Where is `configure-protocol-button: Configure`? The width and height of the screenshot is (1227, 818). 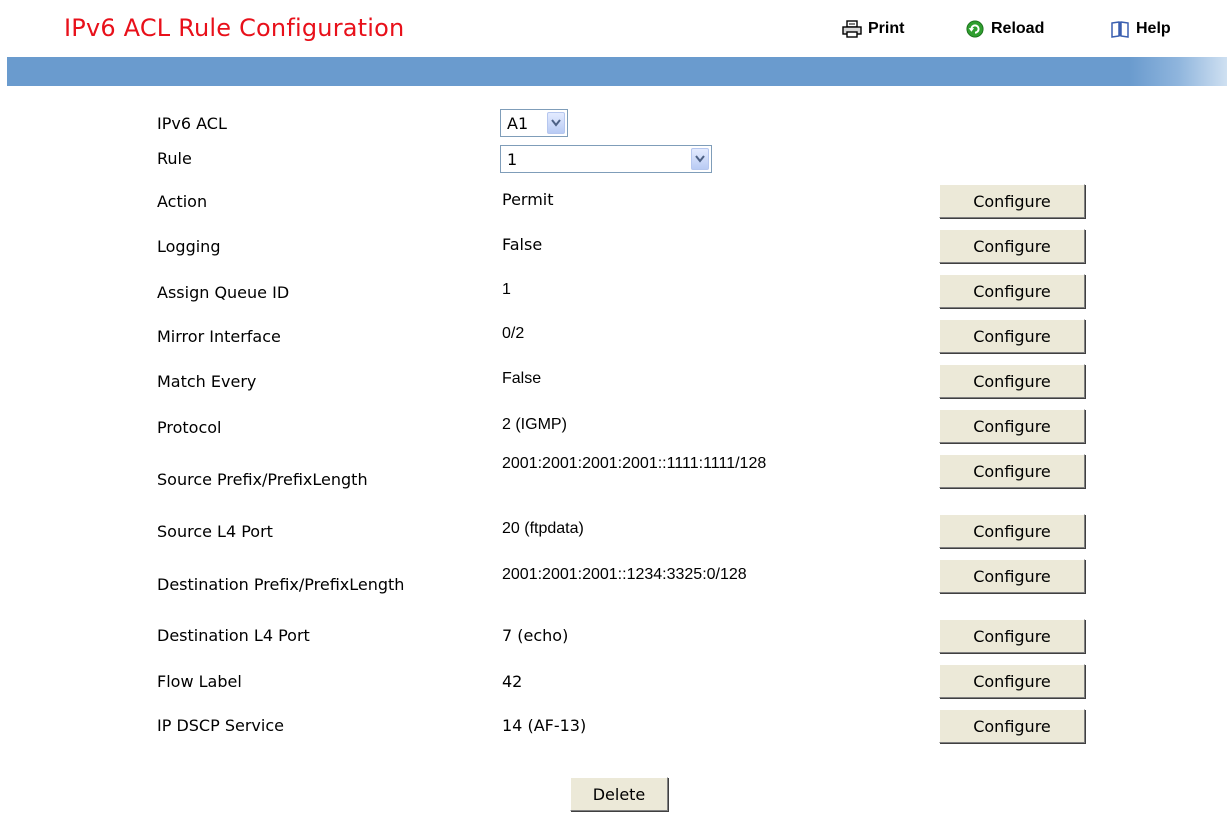 configure-protocol-button: Configure is located at coordinates (1012, 426).